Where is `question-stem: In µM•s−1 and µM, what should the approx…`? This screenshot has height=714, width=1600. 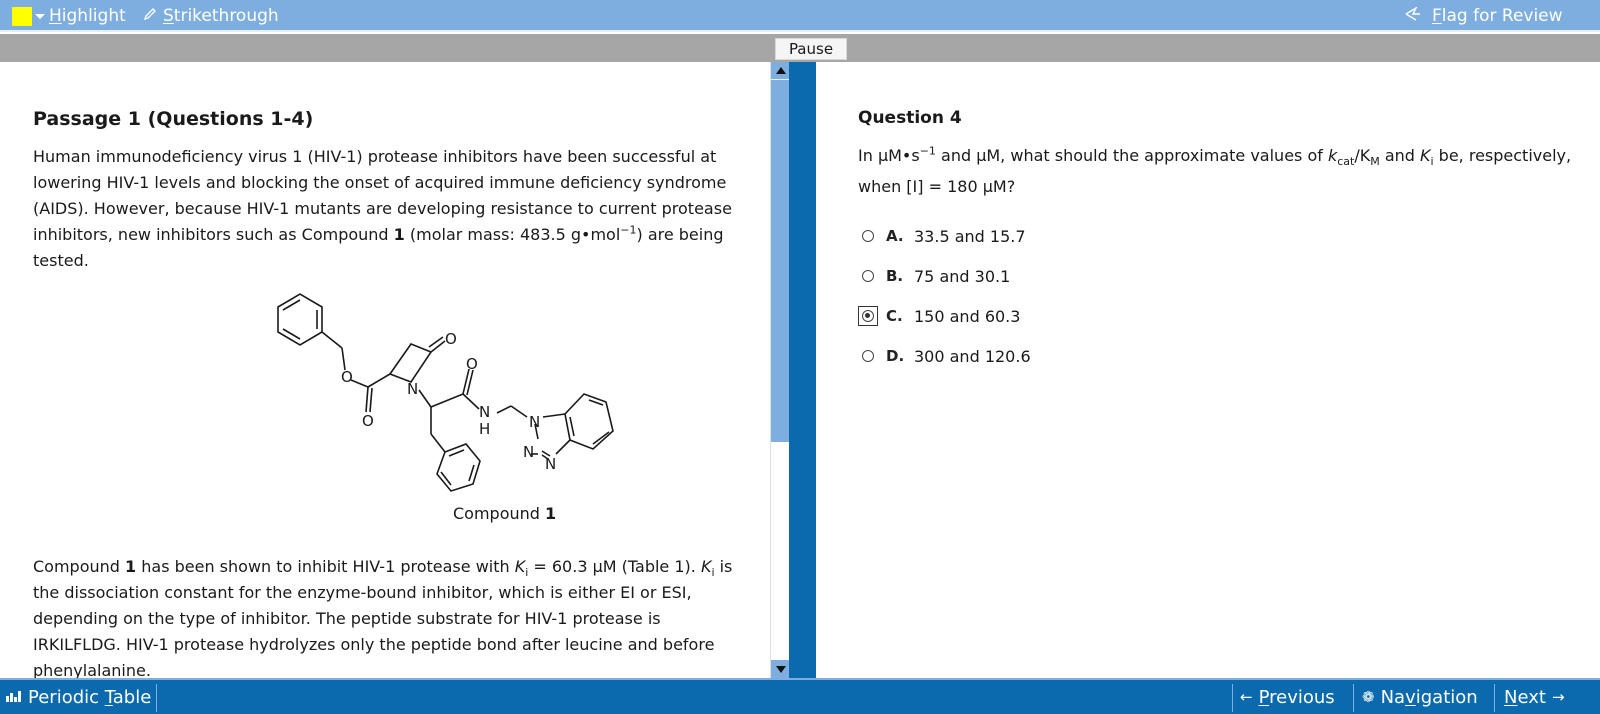 question-stem: In µM•s−1 and µM, what should the approx… is located at coordinates (1215, 170).